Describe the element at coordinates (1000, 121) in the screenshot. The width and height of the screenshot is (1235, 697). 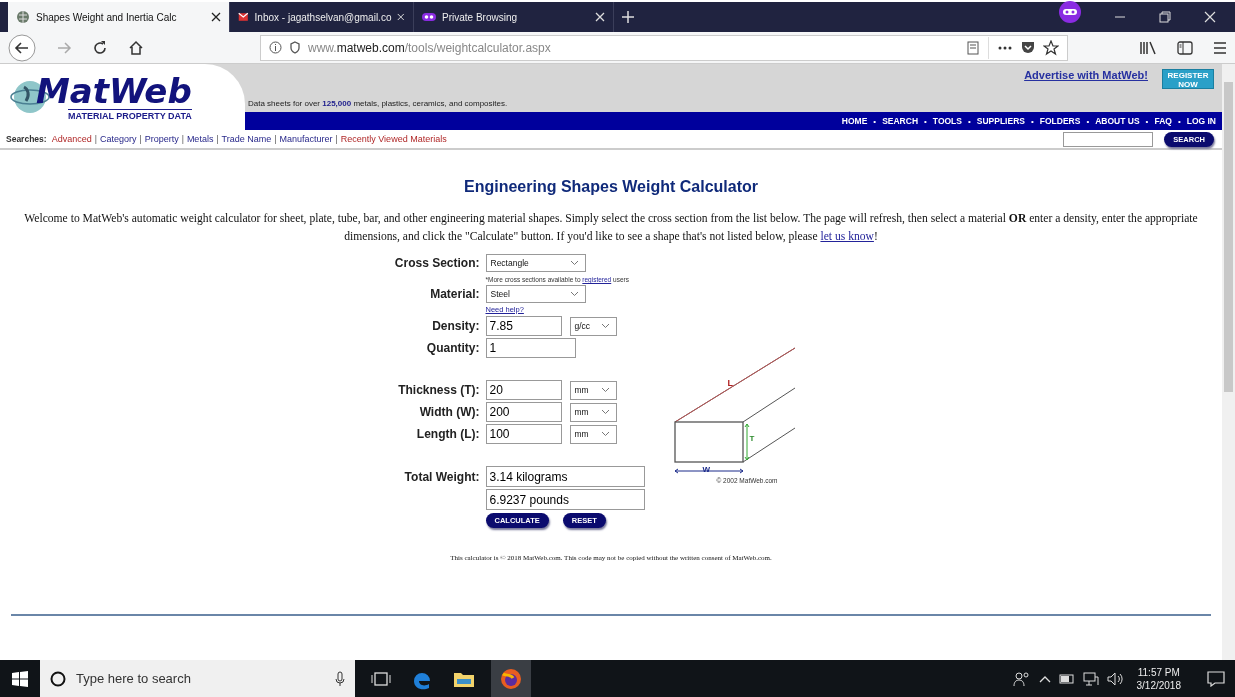
I see `nav-link: SUPPLIERS` at that location.